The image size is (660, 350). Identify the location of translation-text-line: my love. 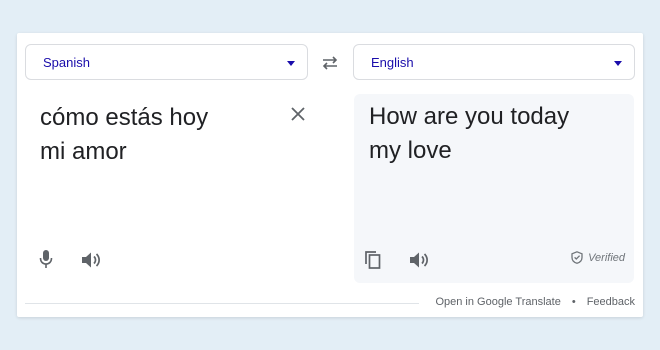
(410, 150).